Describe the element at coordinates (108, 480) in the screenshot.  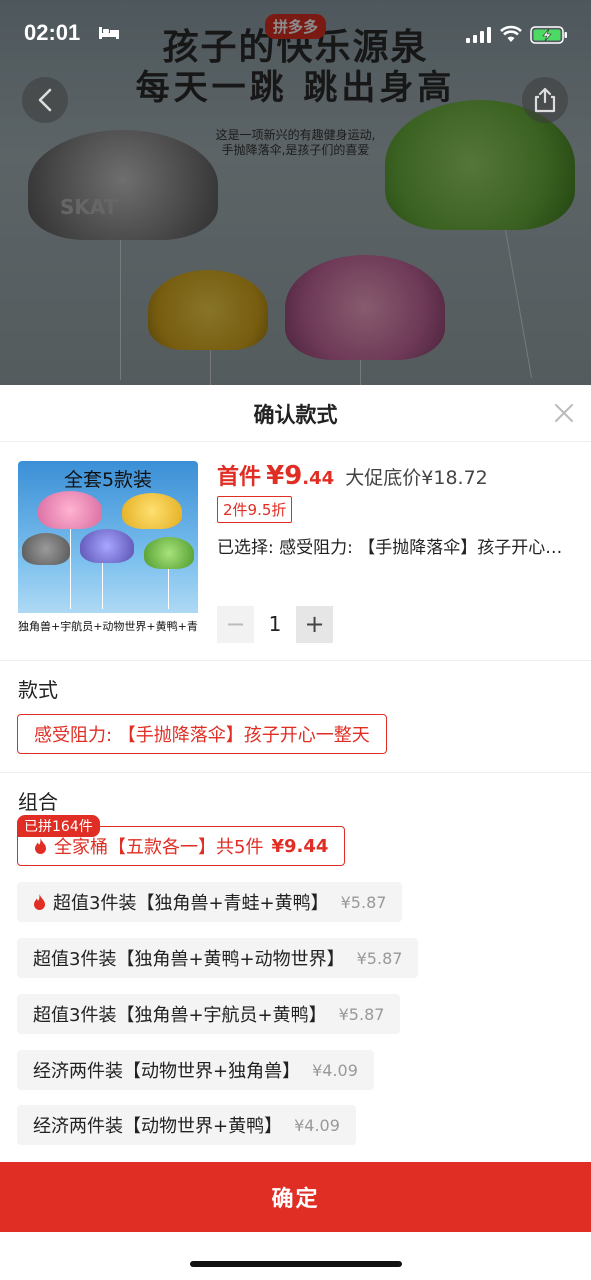
I see `product-image-title: 全套5款装` at that location.